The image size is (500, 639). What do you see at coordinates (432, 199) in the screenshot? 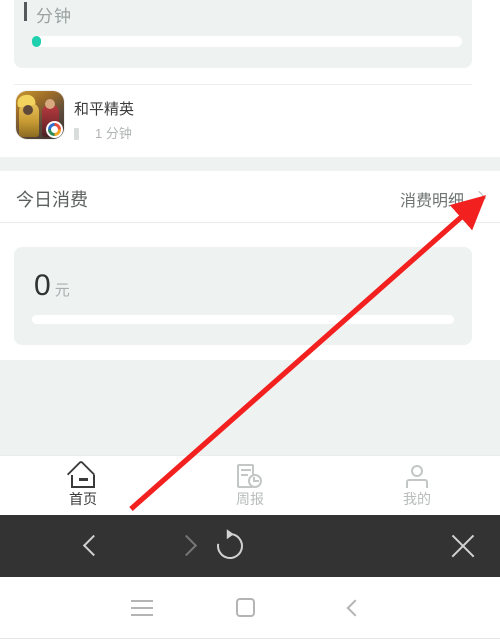
I see `spending-detail-link: 消费明细` at bounding box center [432, 199].